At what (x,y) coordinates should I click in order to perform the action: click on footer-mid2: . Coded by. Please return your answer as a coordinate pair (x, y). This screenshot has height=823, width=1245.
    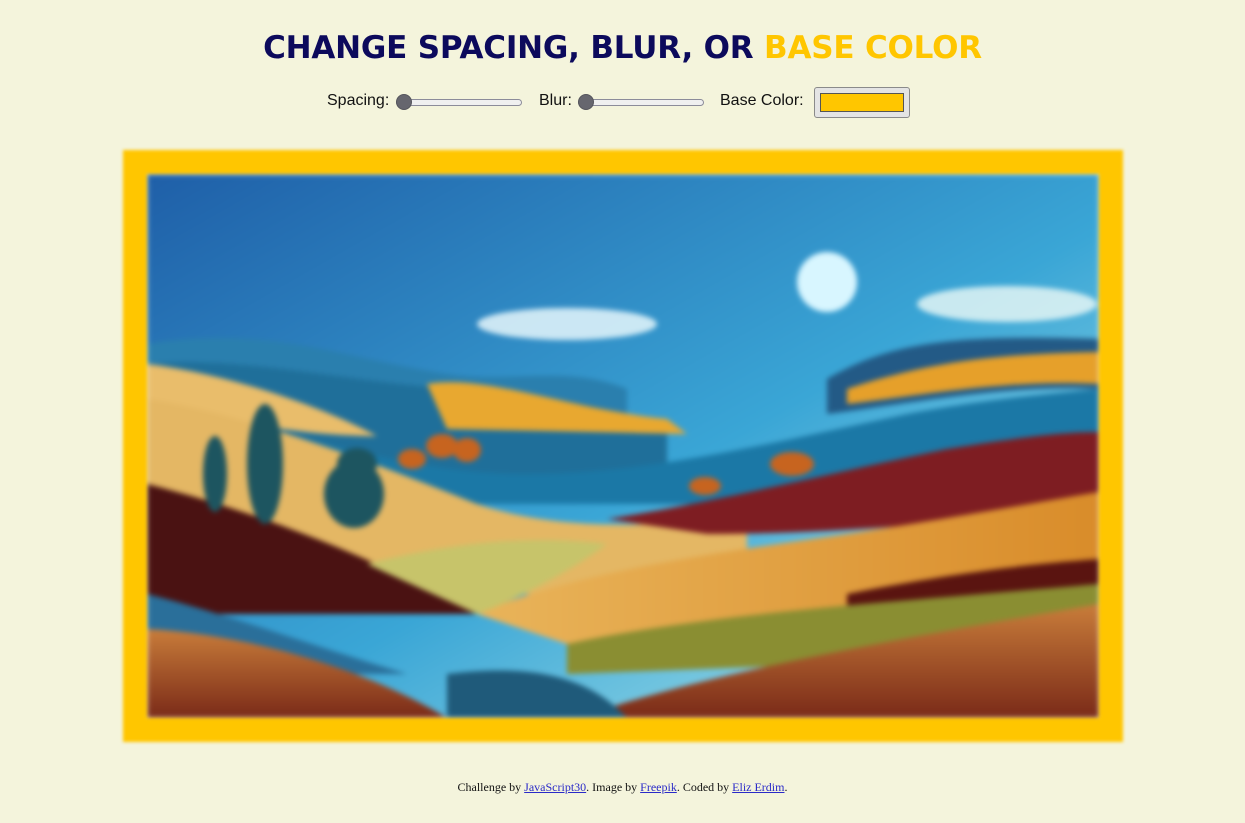
    Looking at the image, I should click on (704, 787).